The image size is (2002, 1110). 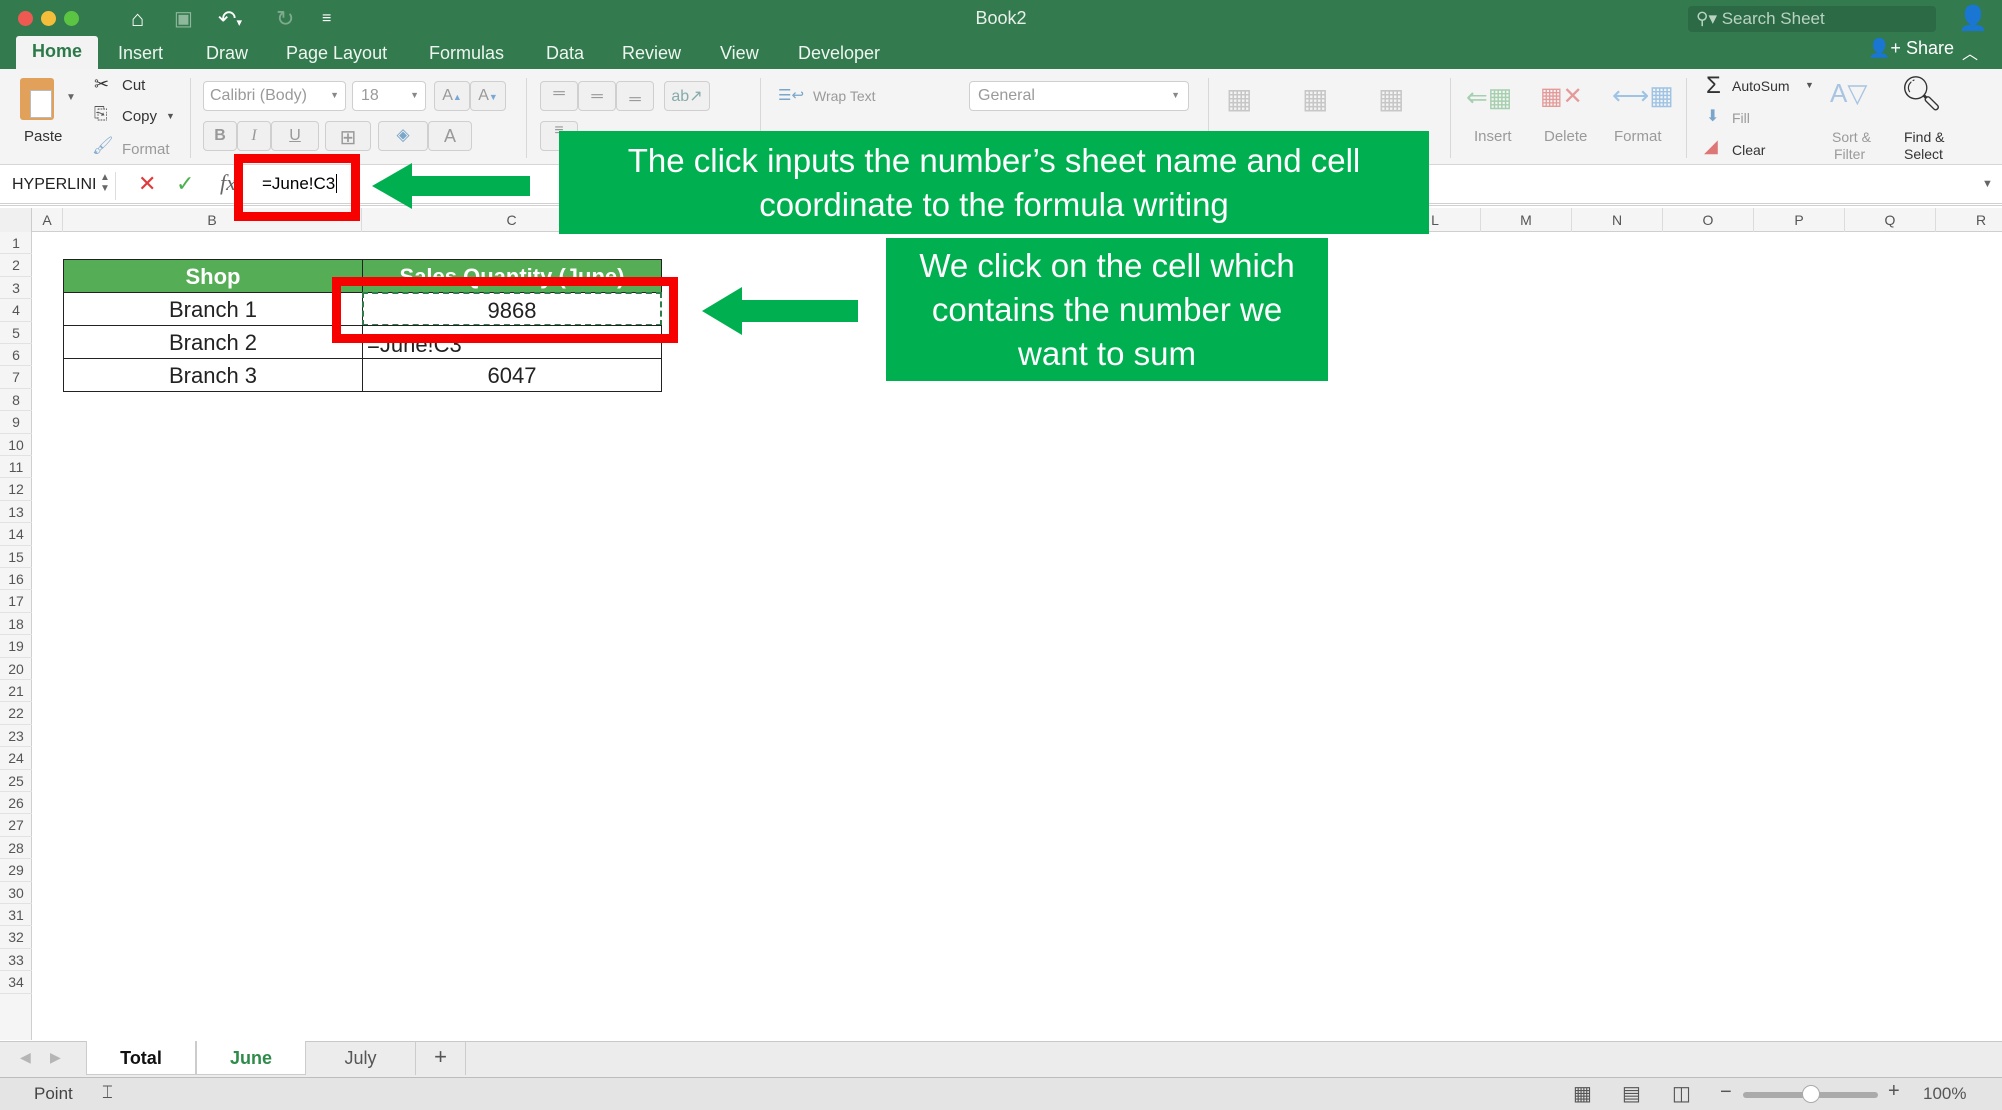 I want to click on row-header-6: 6, so click(x=16, y=355).